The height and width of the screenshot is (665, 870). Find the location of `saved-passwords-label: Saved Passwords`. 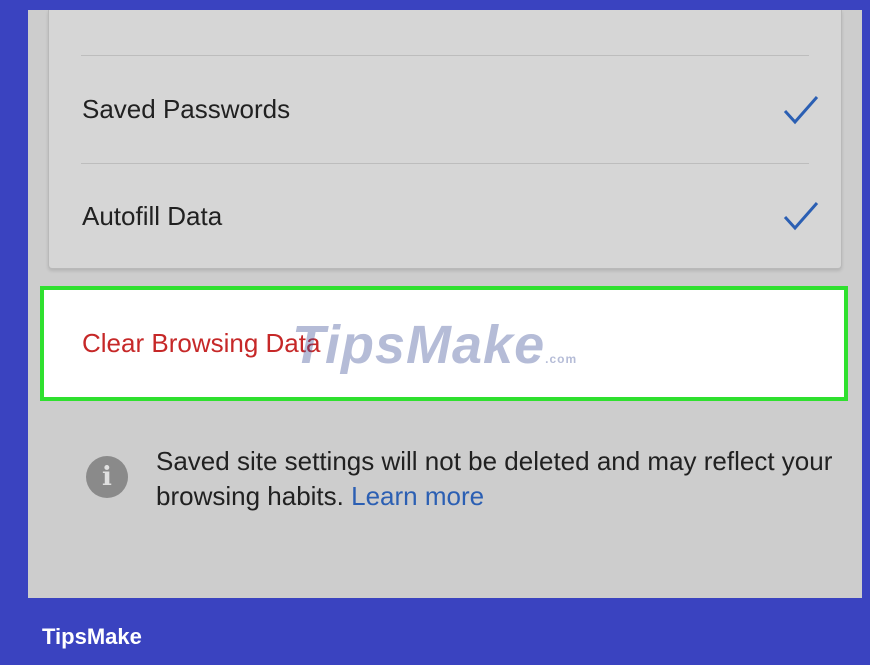

saved-passwords-label: Saved Passwords is located at coordinates (186, 109).